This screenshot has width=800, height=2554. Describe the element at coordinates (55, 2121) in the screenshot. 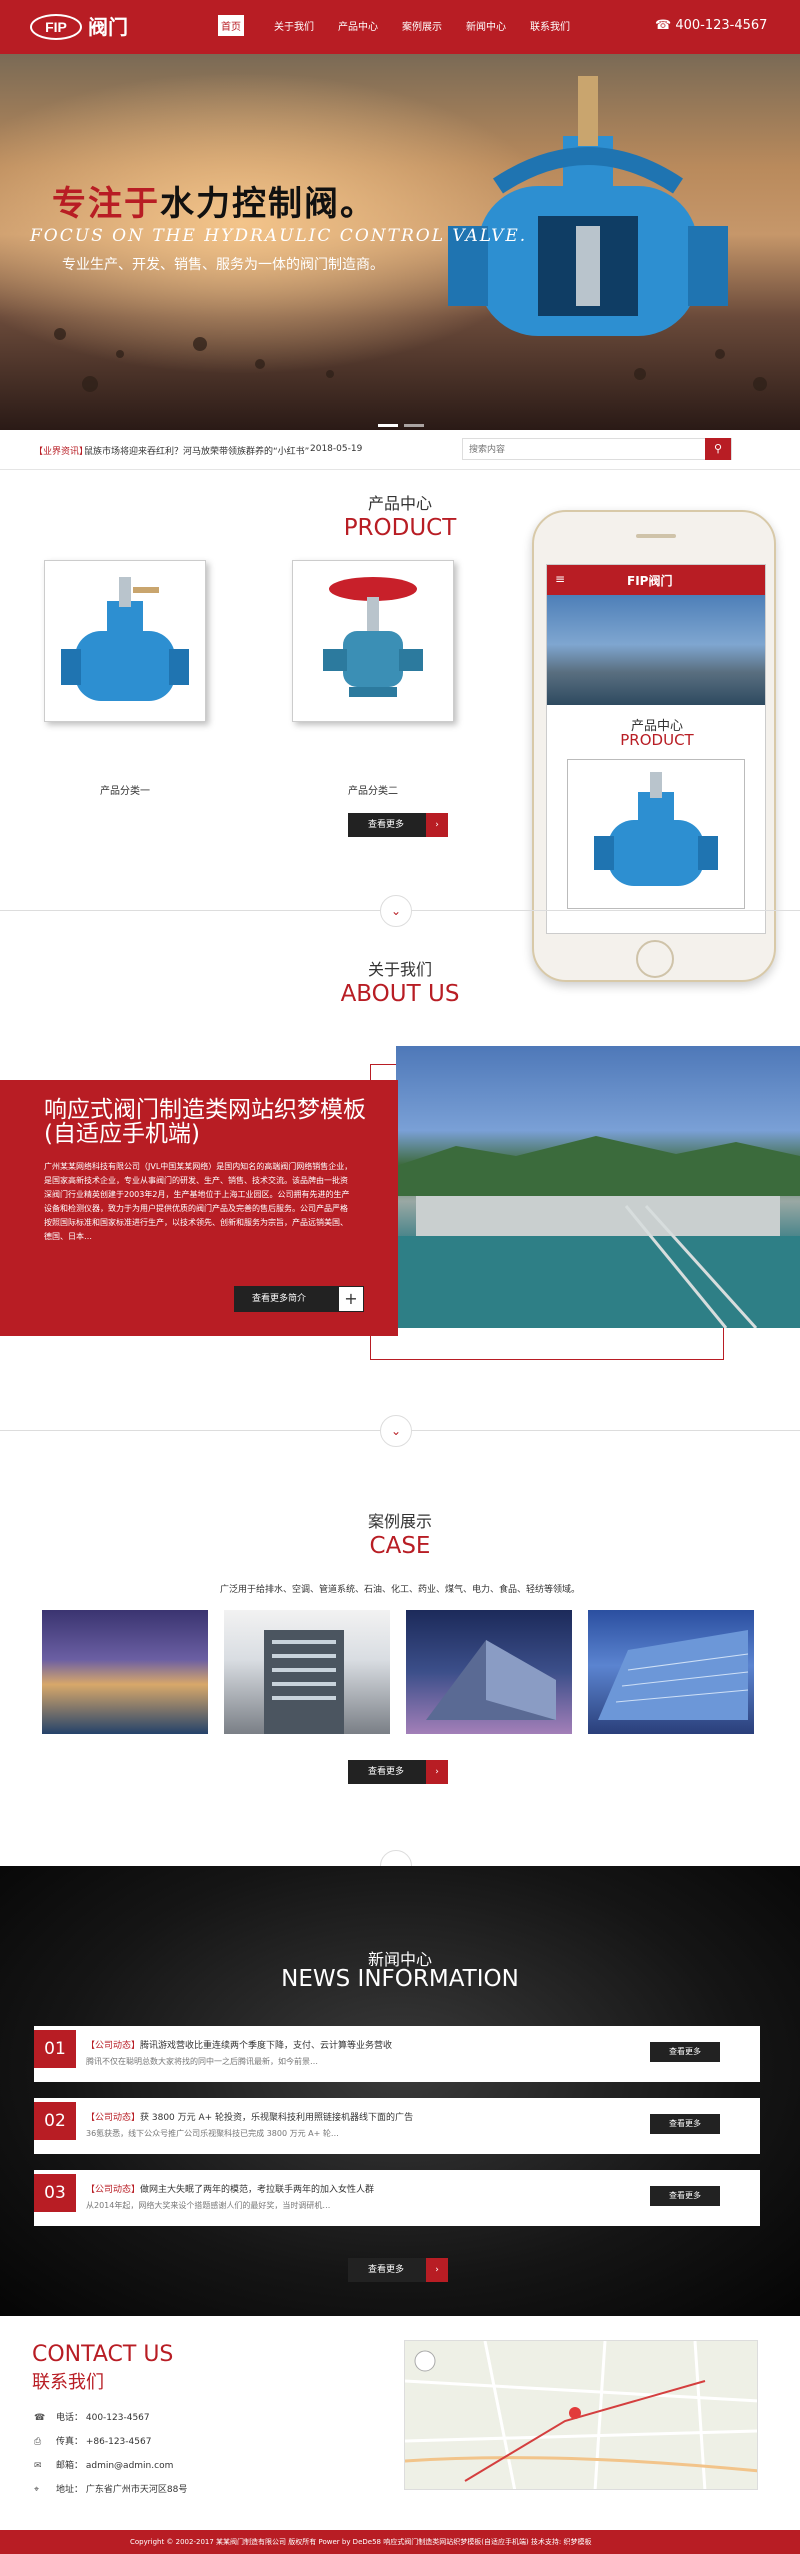

I see `news-number: 02` at that location.